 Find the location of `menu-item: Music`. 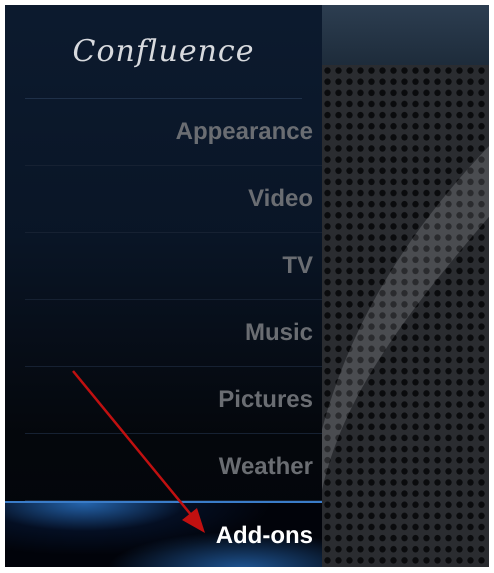

menu-item: Music is located at coordinates (278, 333).